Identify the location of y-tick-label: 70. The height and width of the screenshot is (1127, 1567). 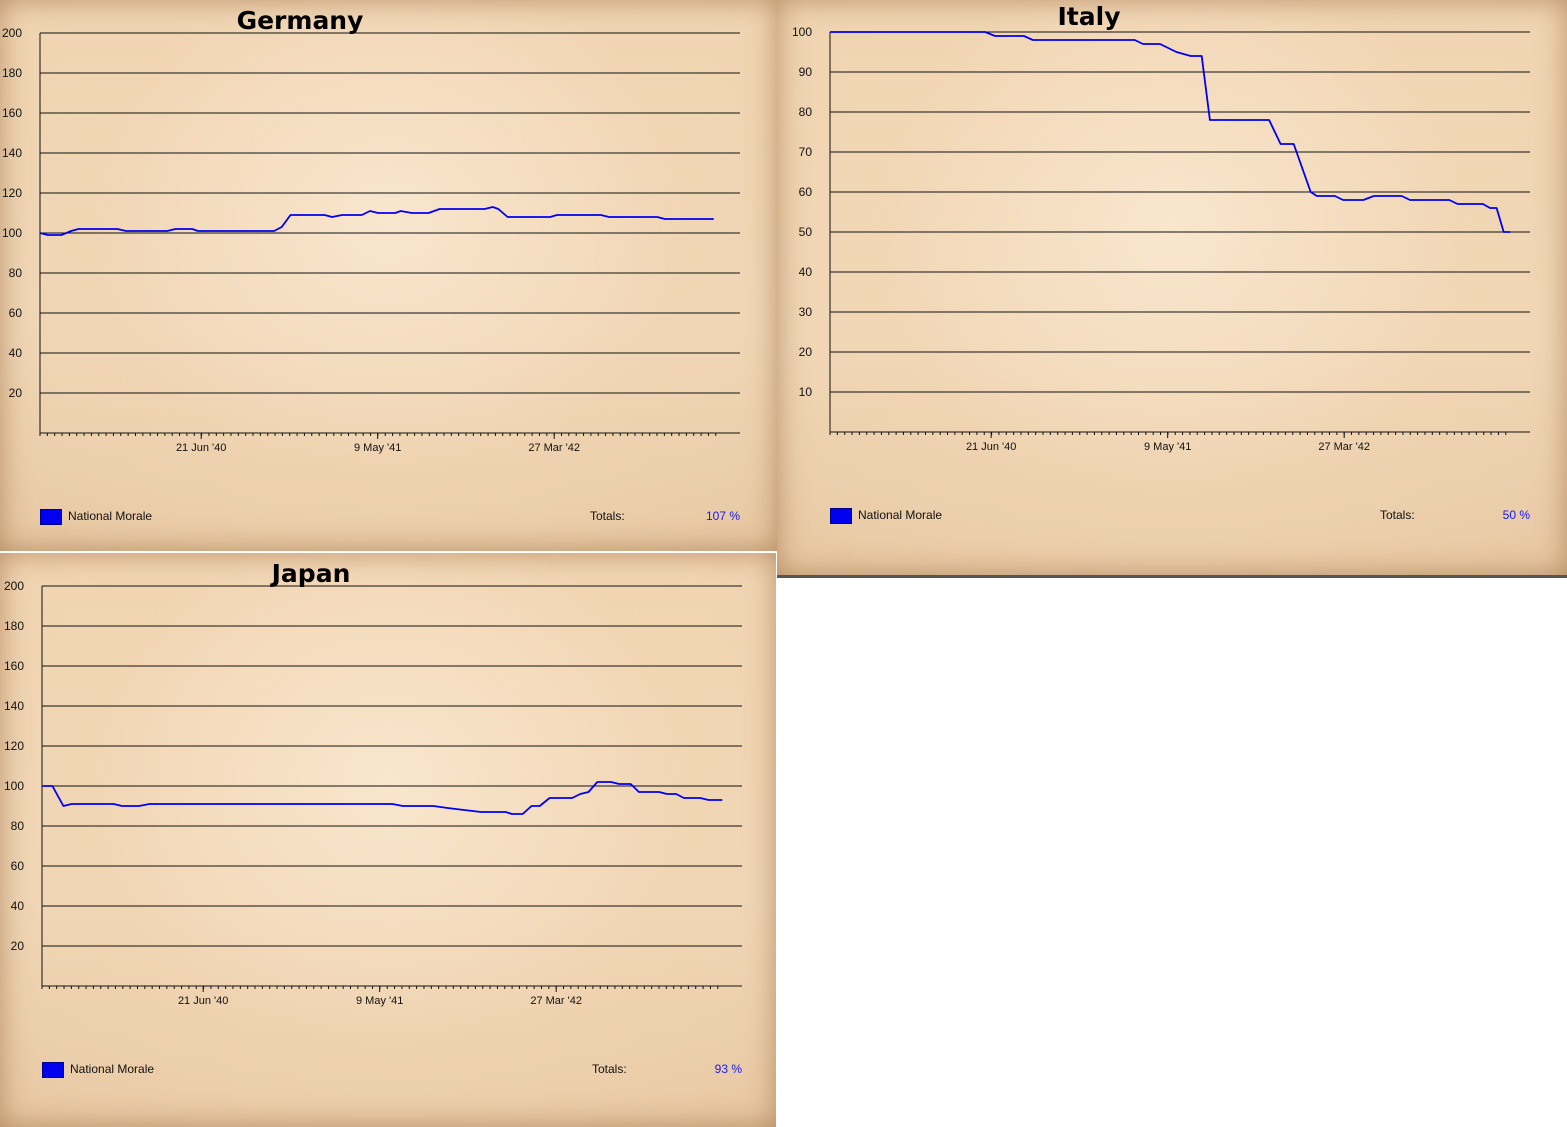
(806, 152).